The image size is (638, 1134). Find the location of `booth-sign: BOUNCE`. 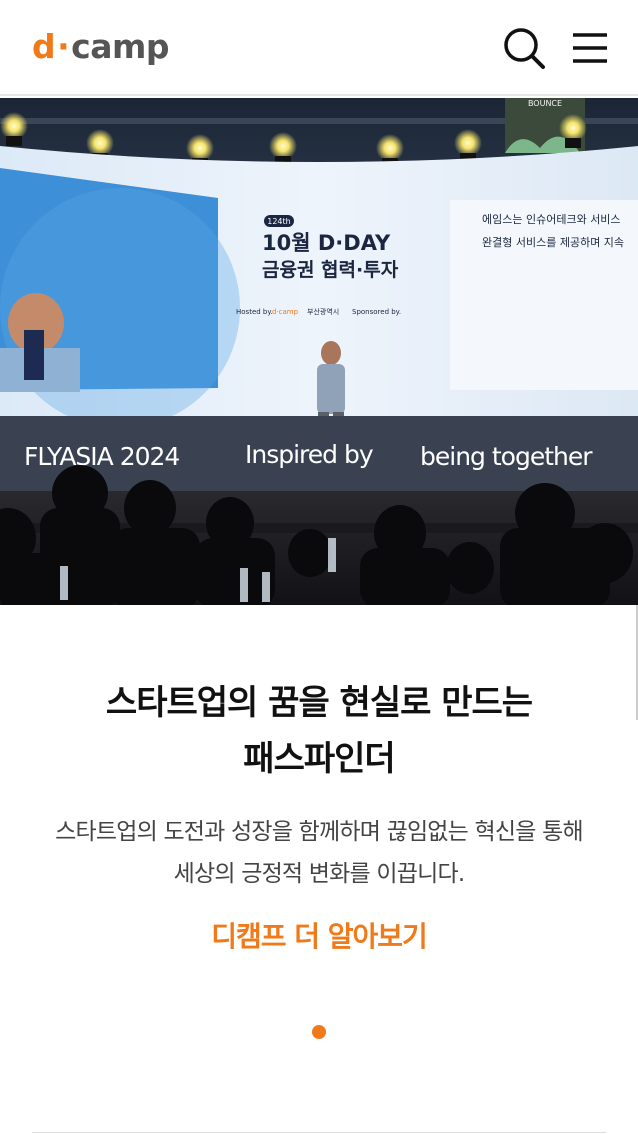

booth-sign: BOUNCE is located at coordinates (545, 103).